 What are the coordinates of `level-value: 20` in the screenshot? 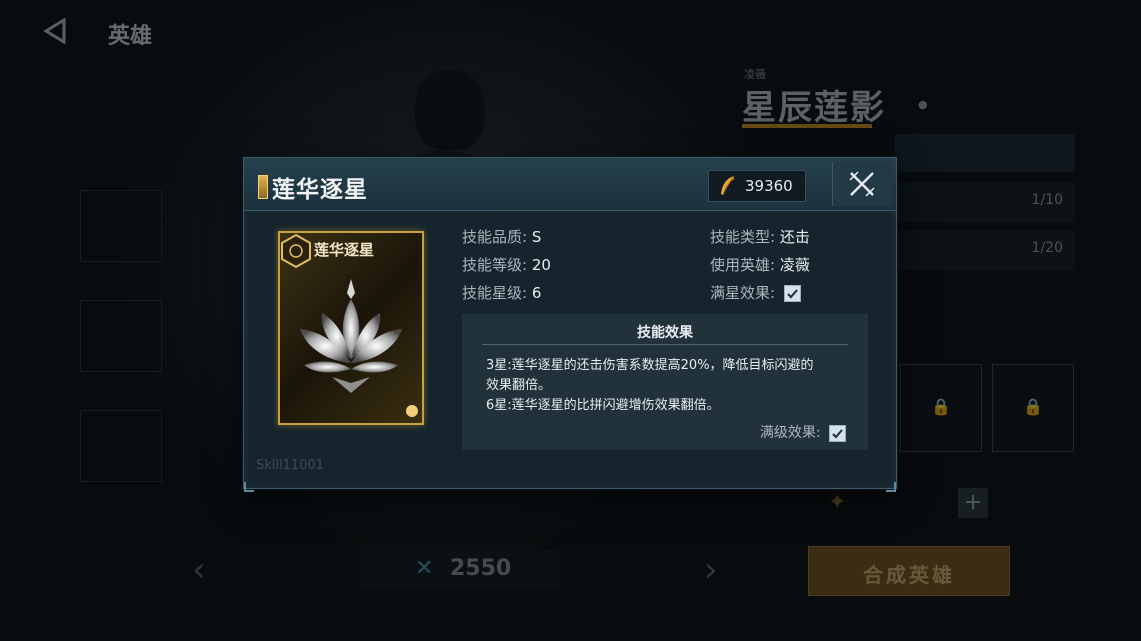 It's located at (541, 265).